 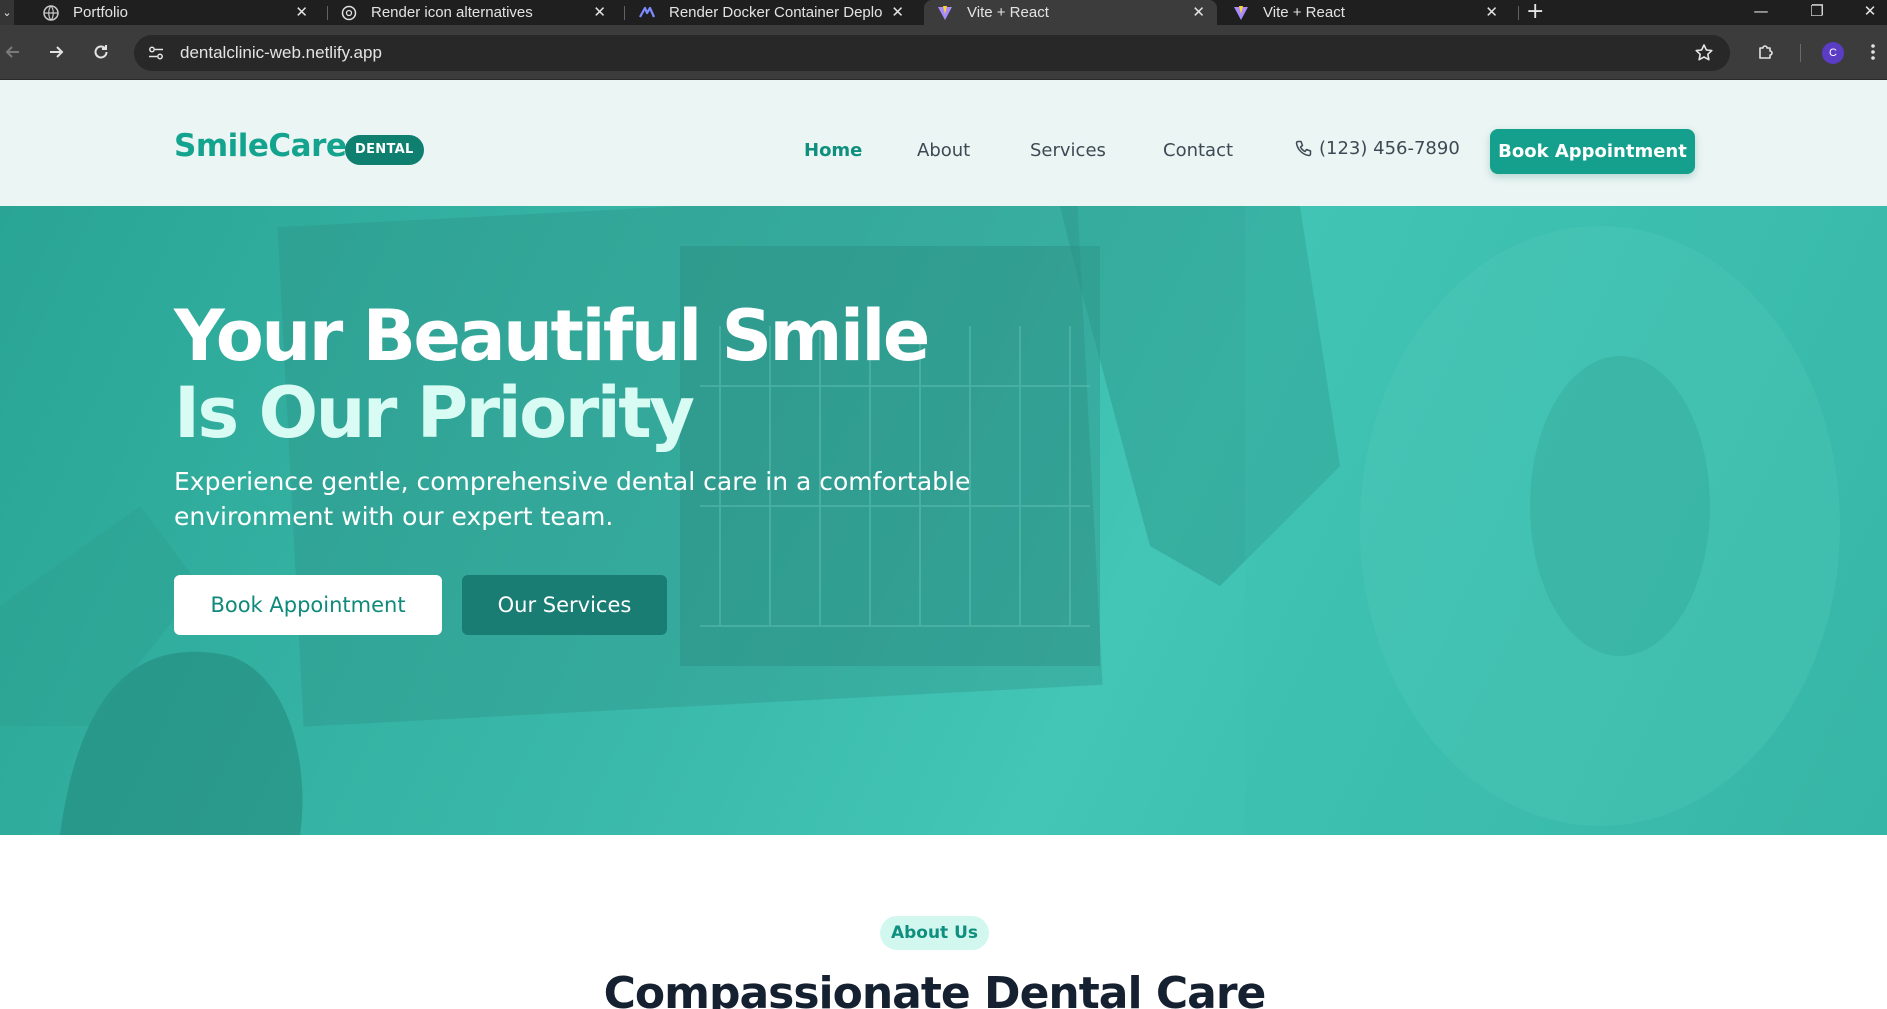 What do you see at coordinates (932, 53) in the screenshot?
I see `address-bar: dentalclinic-web.netlify.app` at bounding box center [932, 53].